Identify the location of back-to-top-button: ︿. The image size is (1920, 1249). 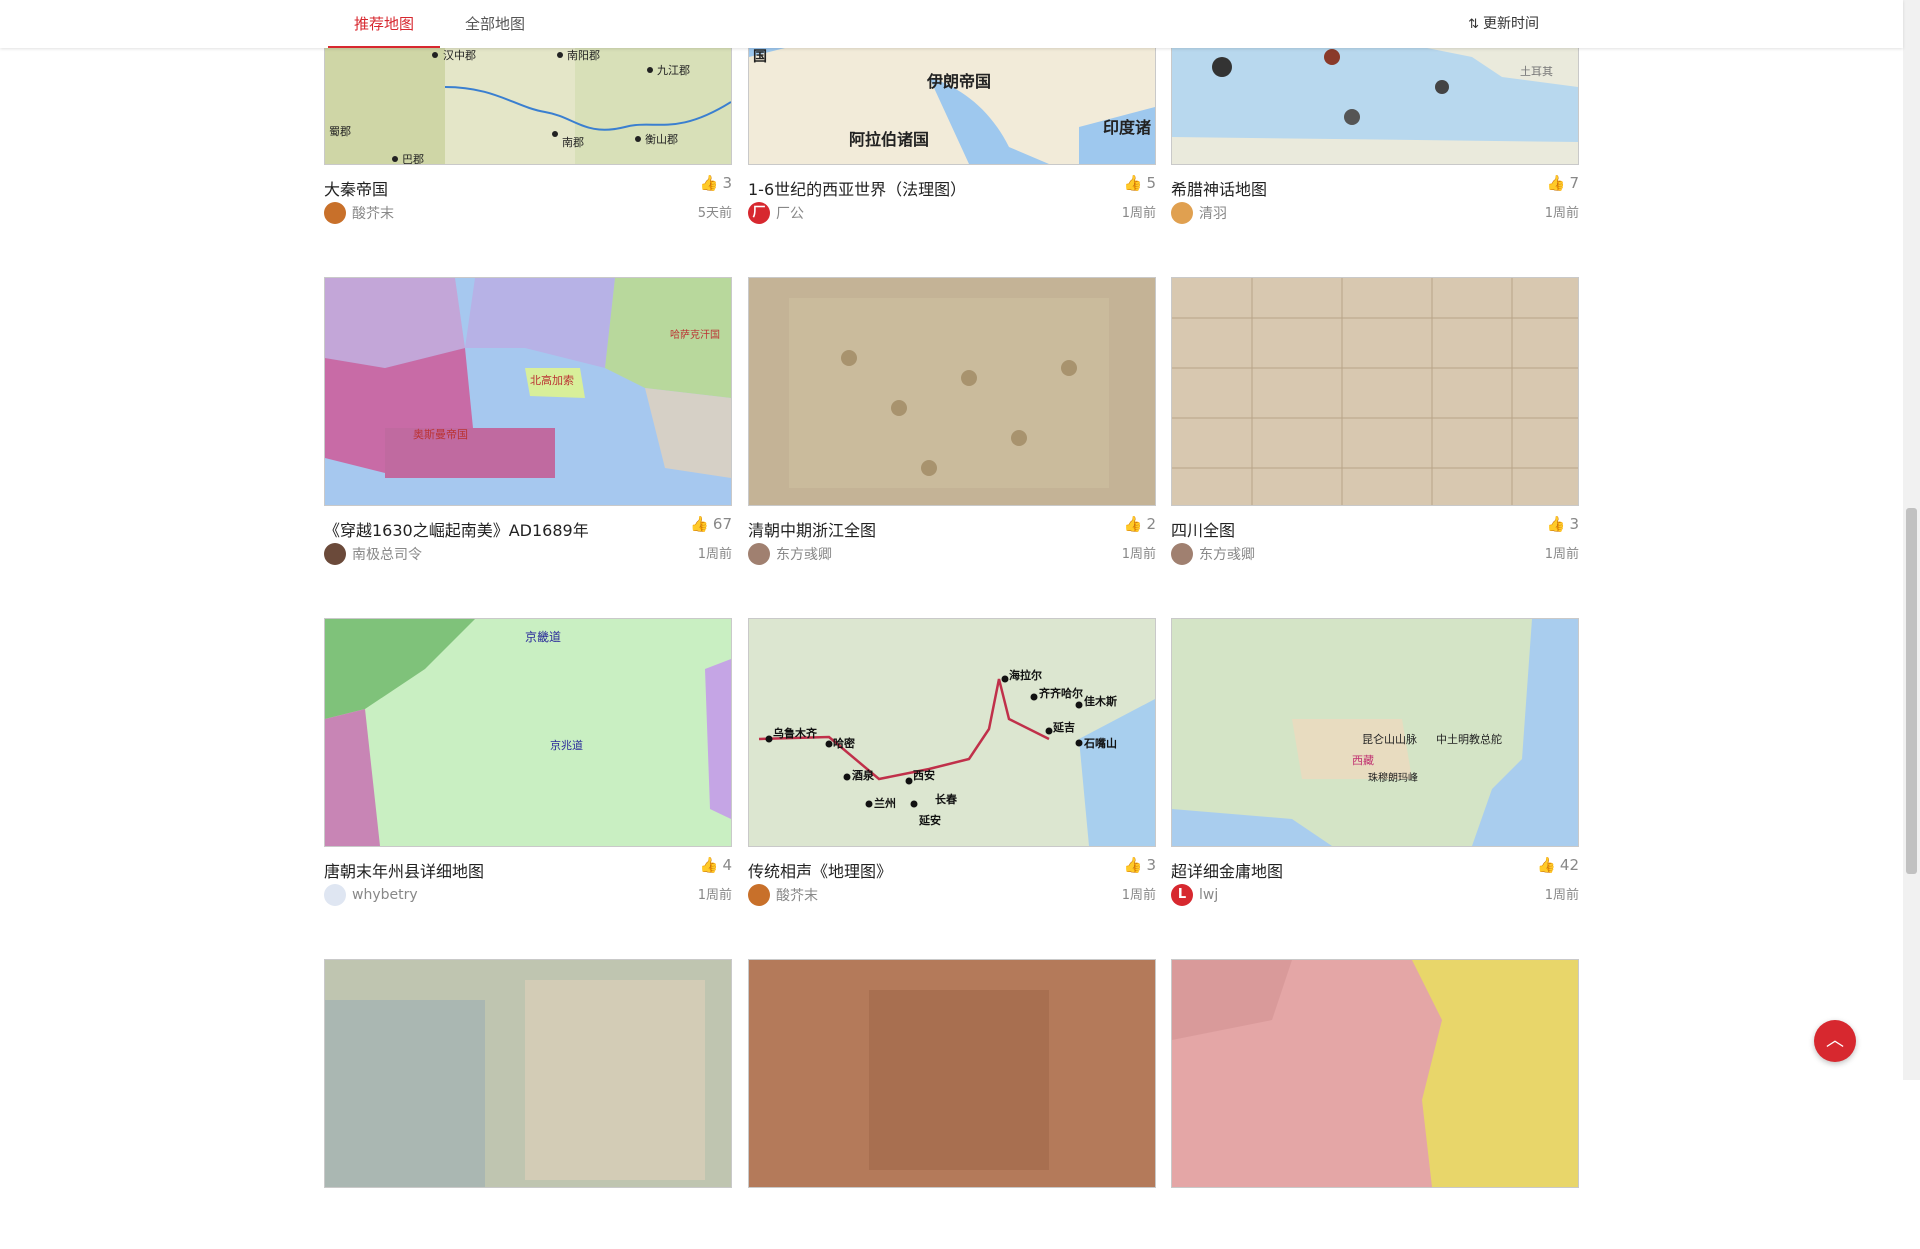
(1835, 1041).